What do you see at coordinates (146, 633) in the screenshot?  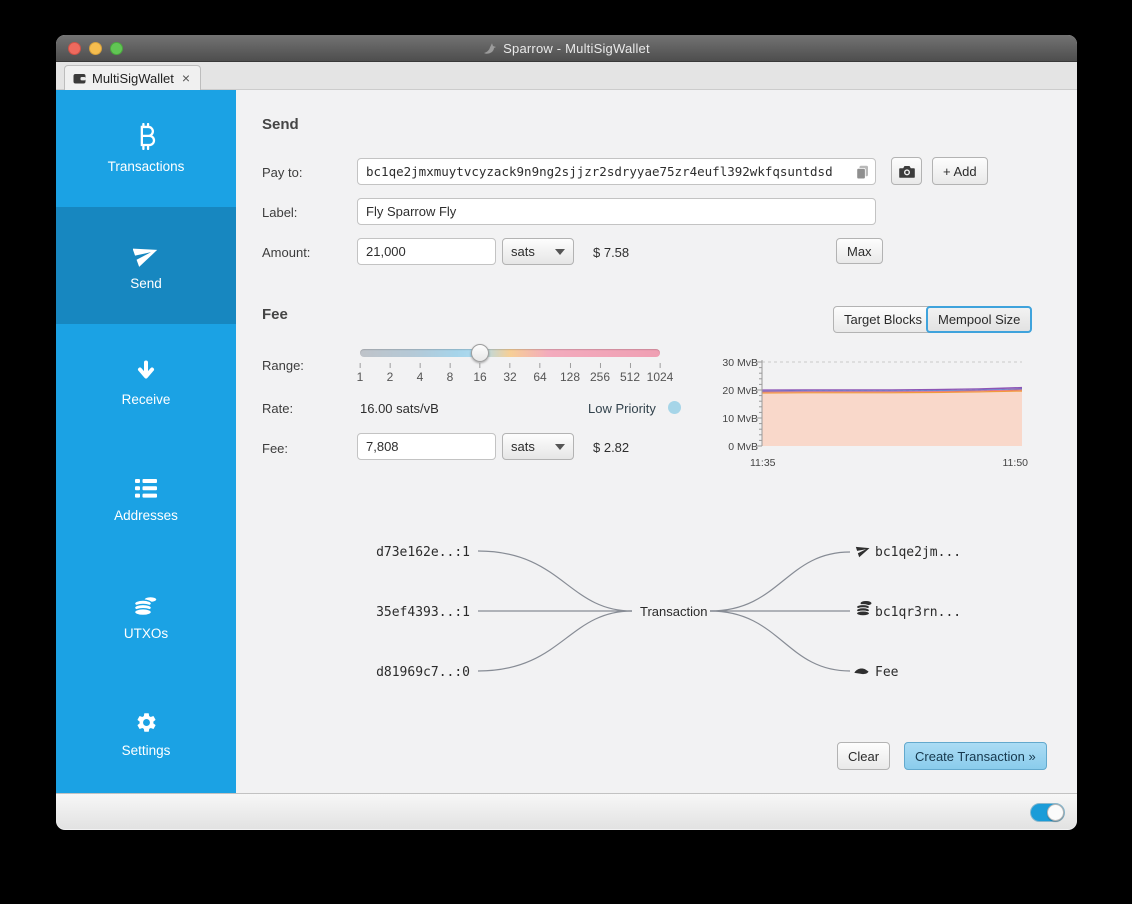 I see `sidebar-item-label: UTXOs` at bounding box center [146, 633].